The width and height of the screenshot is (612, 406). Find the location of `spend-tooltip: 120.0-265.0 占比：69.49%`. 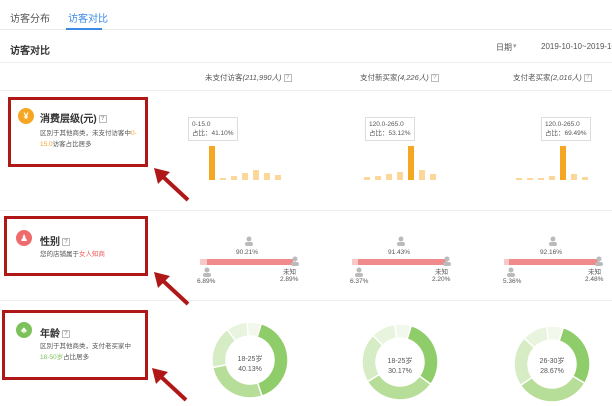

spend-tooltip: 120.0-265.0 占比：69.49% is located at coordinates (566, 129).